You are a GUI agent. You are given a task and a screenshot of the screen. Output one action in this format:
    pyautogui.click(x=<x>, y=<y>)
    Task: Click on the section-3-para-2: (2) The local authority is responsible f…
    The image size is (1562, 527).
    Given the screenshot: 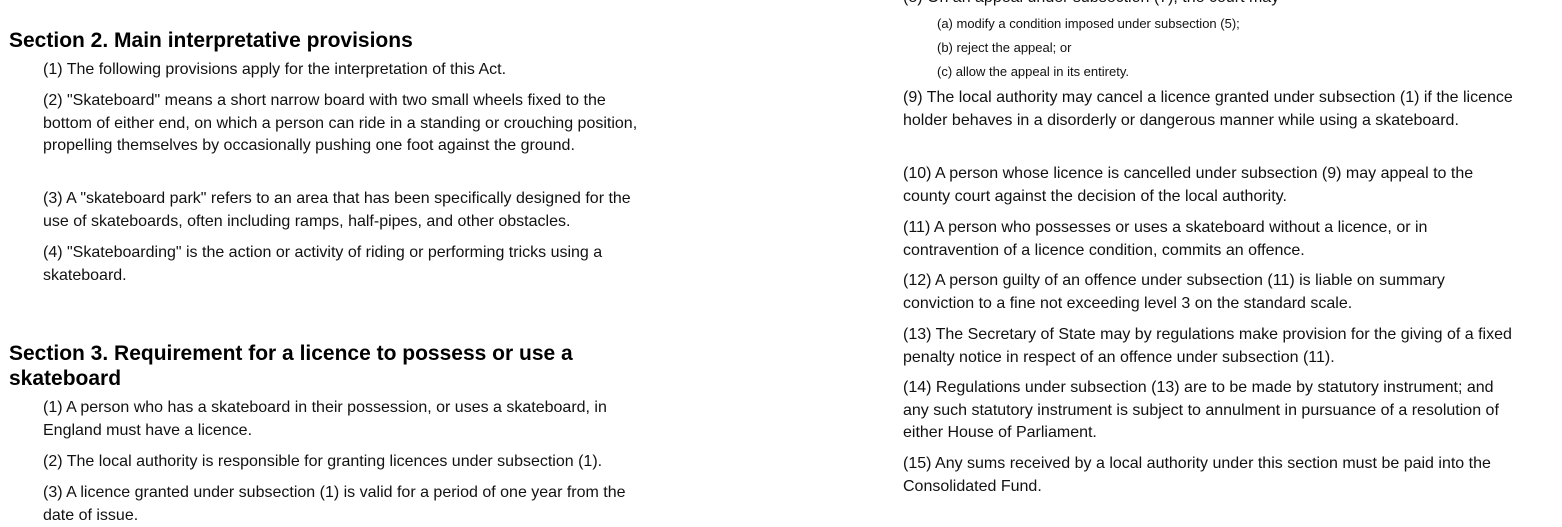 What is the action you would take?
    pyautogui.click(x=323, y=461)
    